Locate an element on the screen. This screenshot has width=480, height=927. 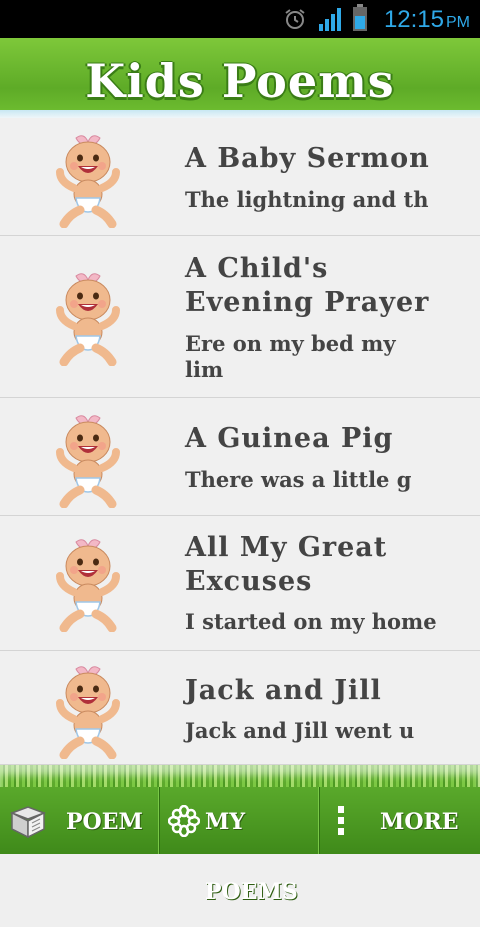
poem-title: Jack and Jill is located at coordinates (283, 690).